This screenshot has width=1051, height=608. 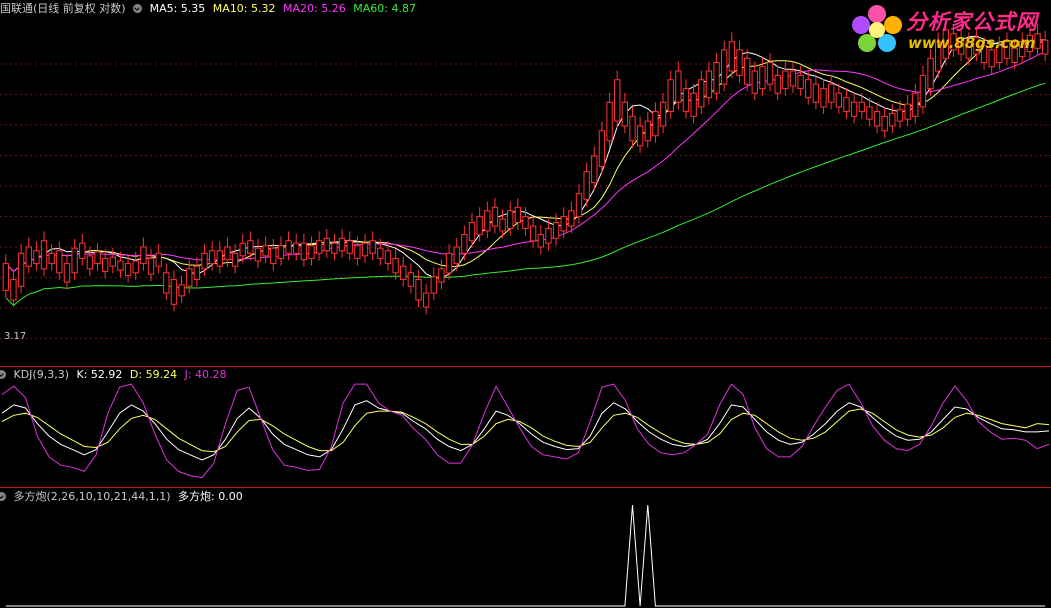 I want to click on dfp-settings-icon, so click(x=3, y=496).